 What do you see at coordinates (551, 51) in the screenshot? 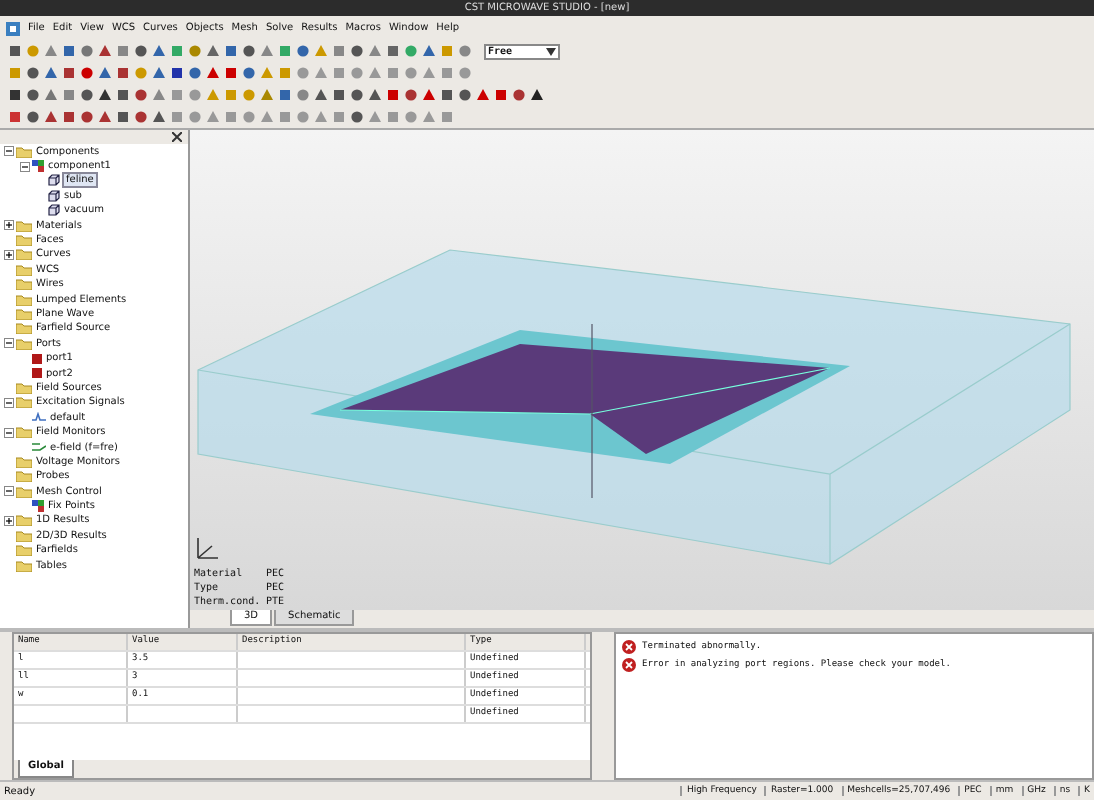
I see `caret-icon` at bounding box center [551, 51].